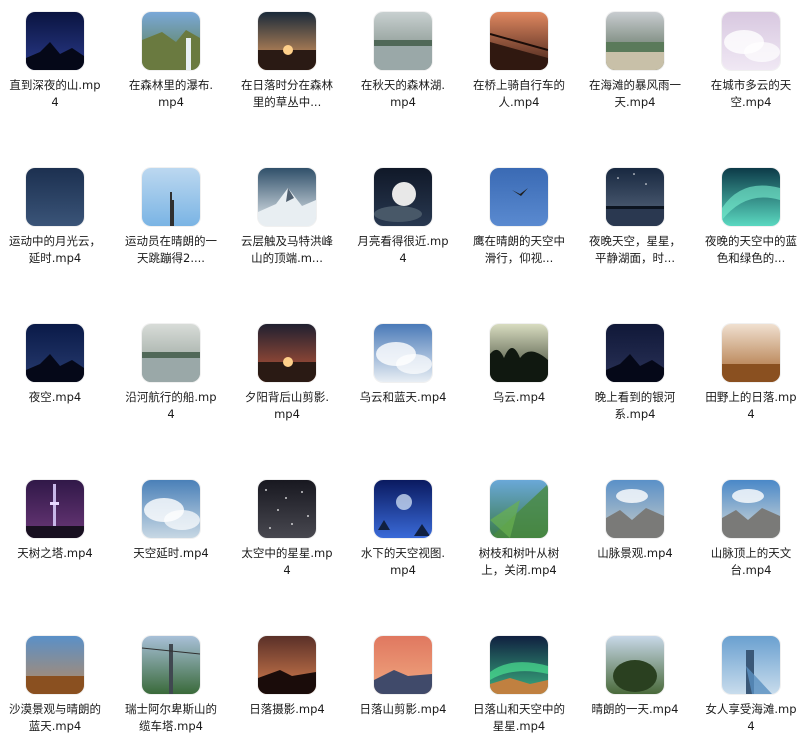 The width and height of the screenshot is (800, 742). I want to click on file-item: 山脉景观.mp4, so click(635, 521).